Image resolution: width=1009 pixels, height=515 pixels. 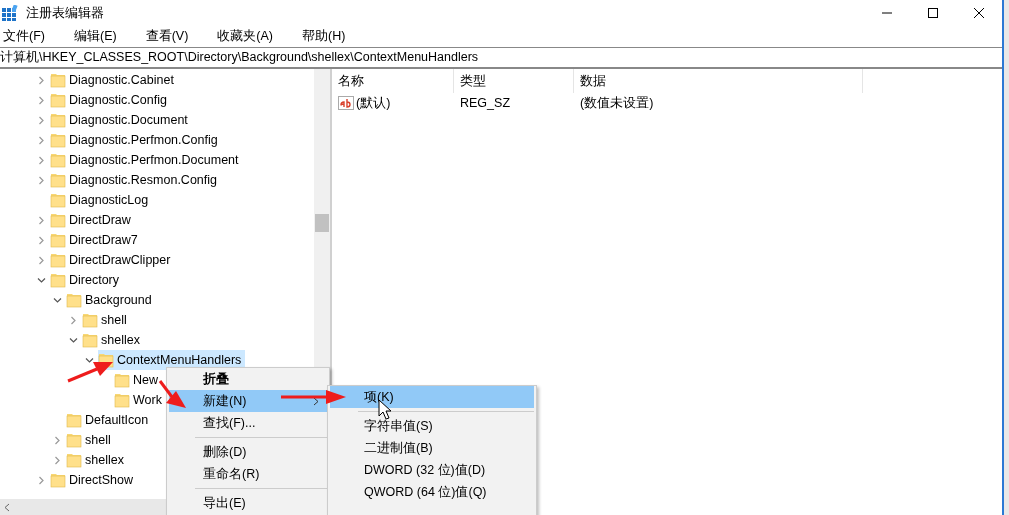 I want to click on registry-app-icon, so click(x=10, y=13).